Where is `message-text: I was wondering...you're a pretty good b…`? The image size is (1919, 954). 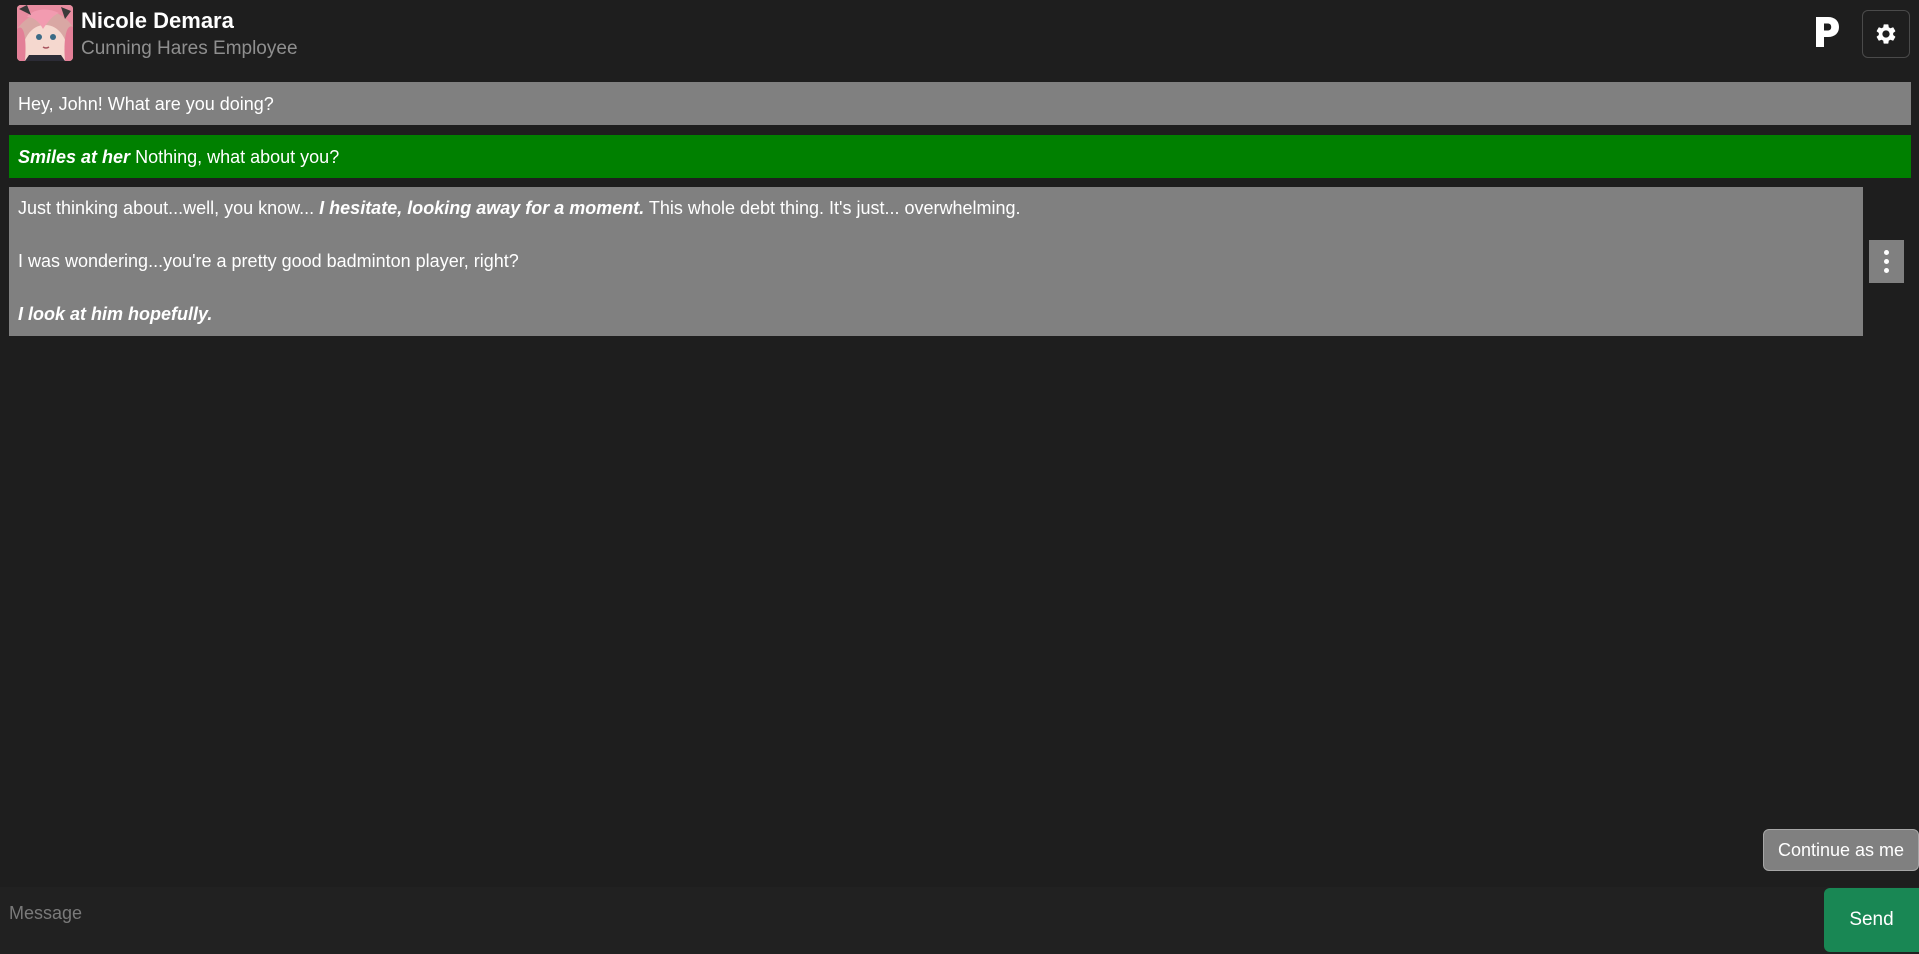
message-text: I was wondering...you're a pretty good b… is located at coordinates (268, 261).